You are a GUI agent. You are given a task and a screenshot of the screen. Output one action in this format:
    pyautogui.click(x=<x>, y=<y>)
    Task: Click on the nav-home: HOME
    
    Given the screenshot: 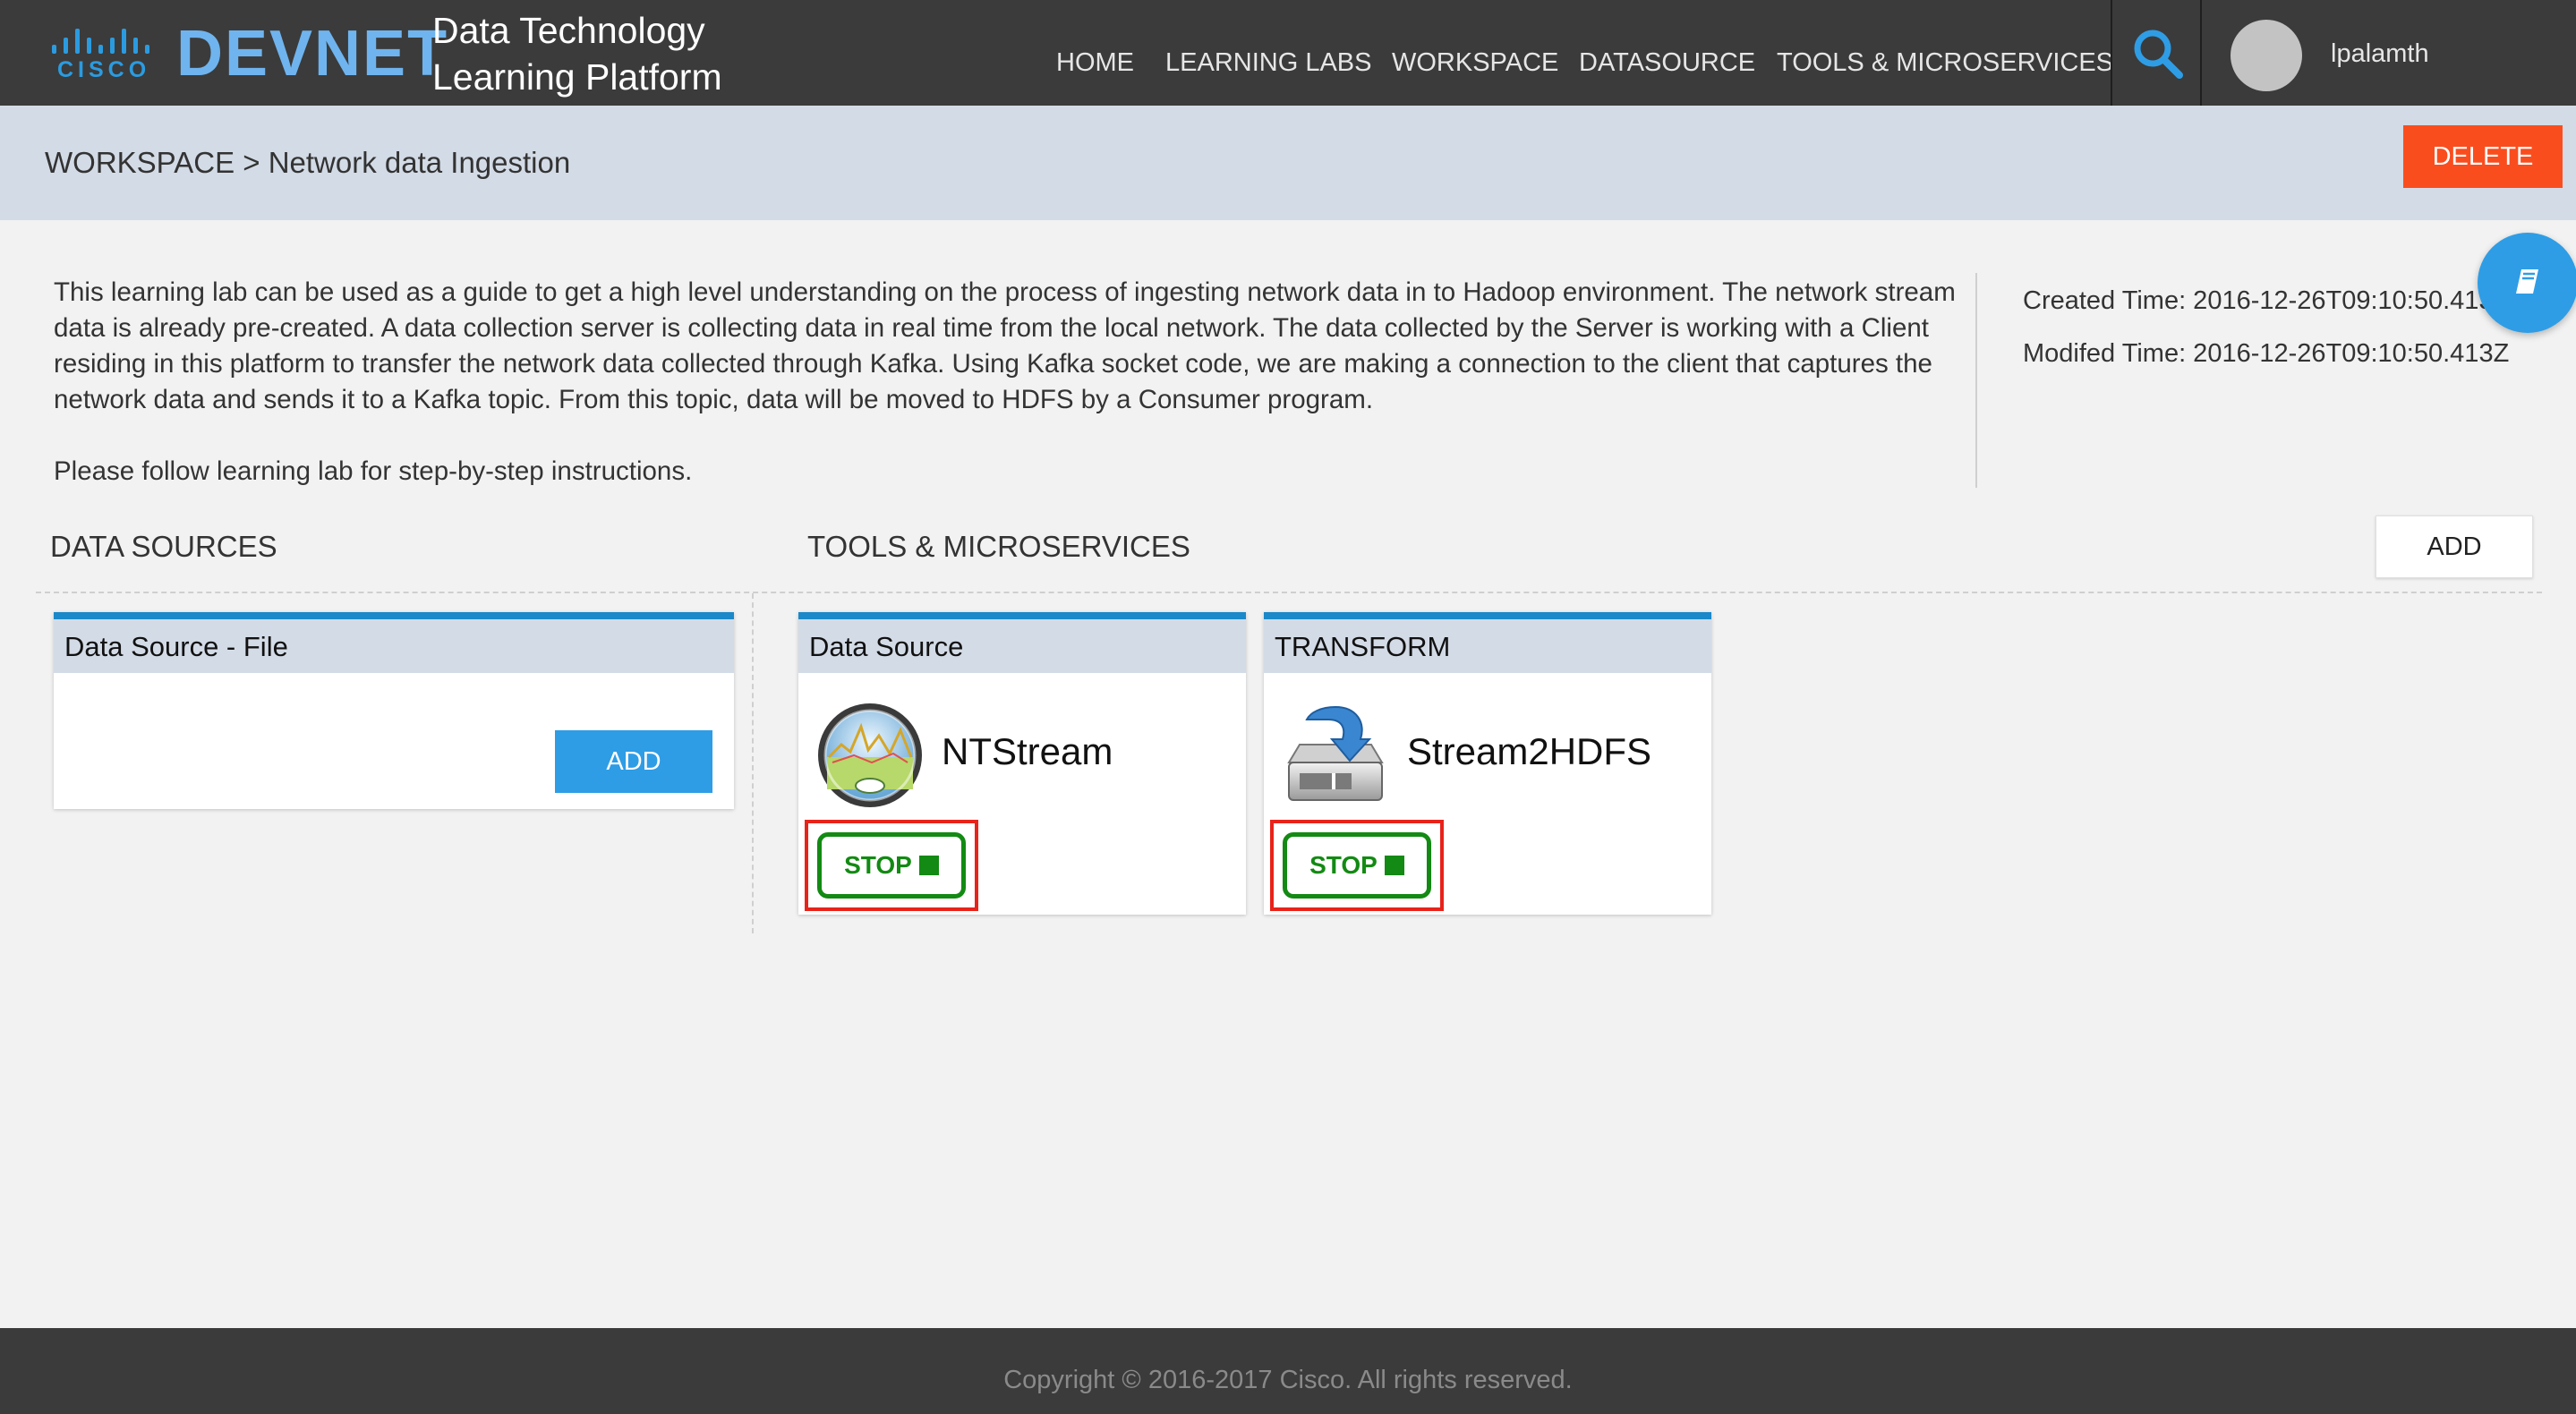 What is the action you would take?
    pyautogui.click(x=1095, y=63)
    